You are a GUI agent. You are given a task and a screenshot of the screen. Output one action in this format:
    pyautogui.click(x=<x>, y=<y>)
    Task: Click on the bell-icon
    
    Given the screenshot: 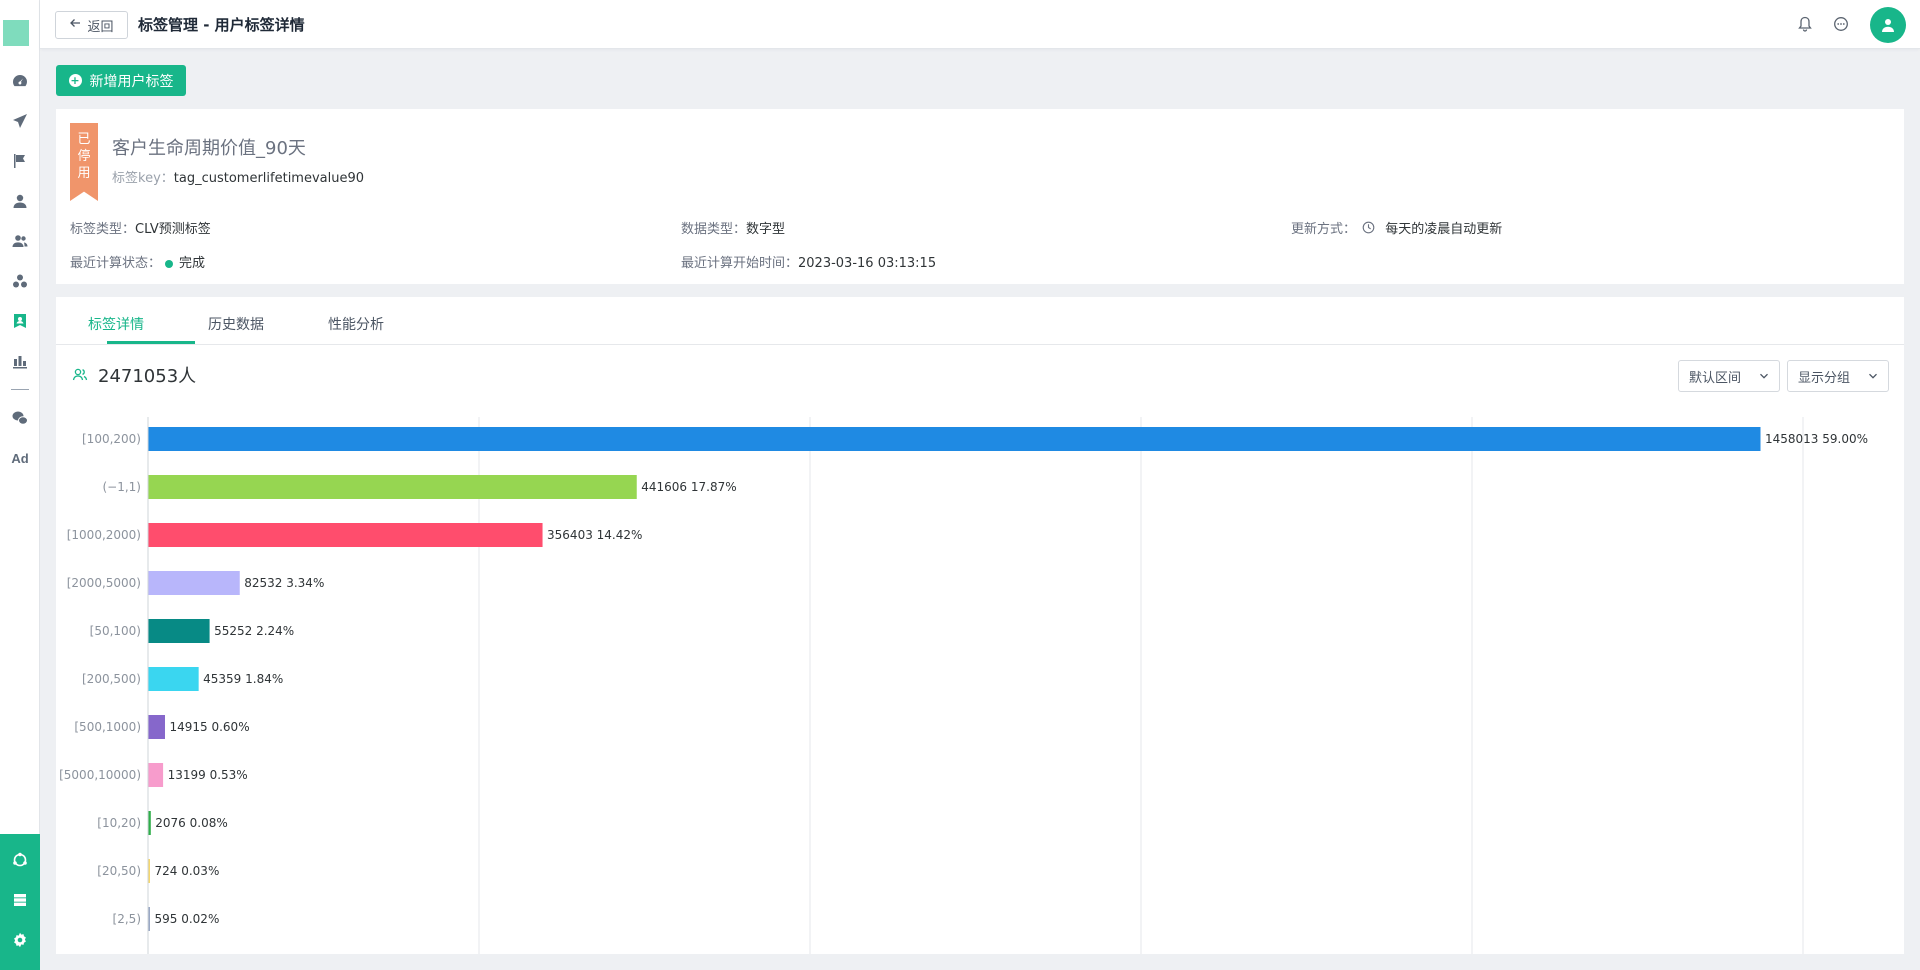 What is the action you would take?
    pyautogui.click(x=1805, y=24)
    